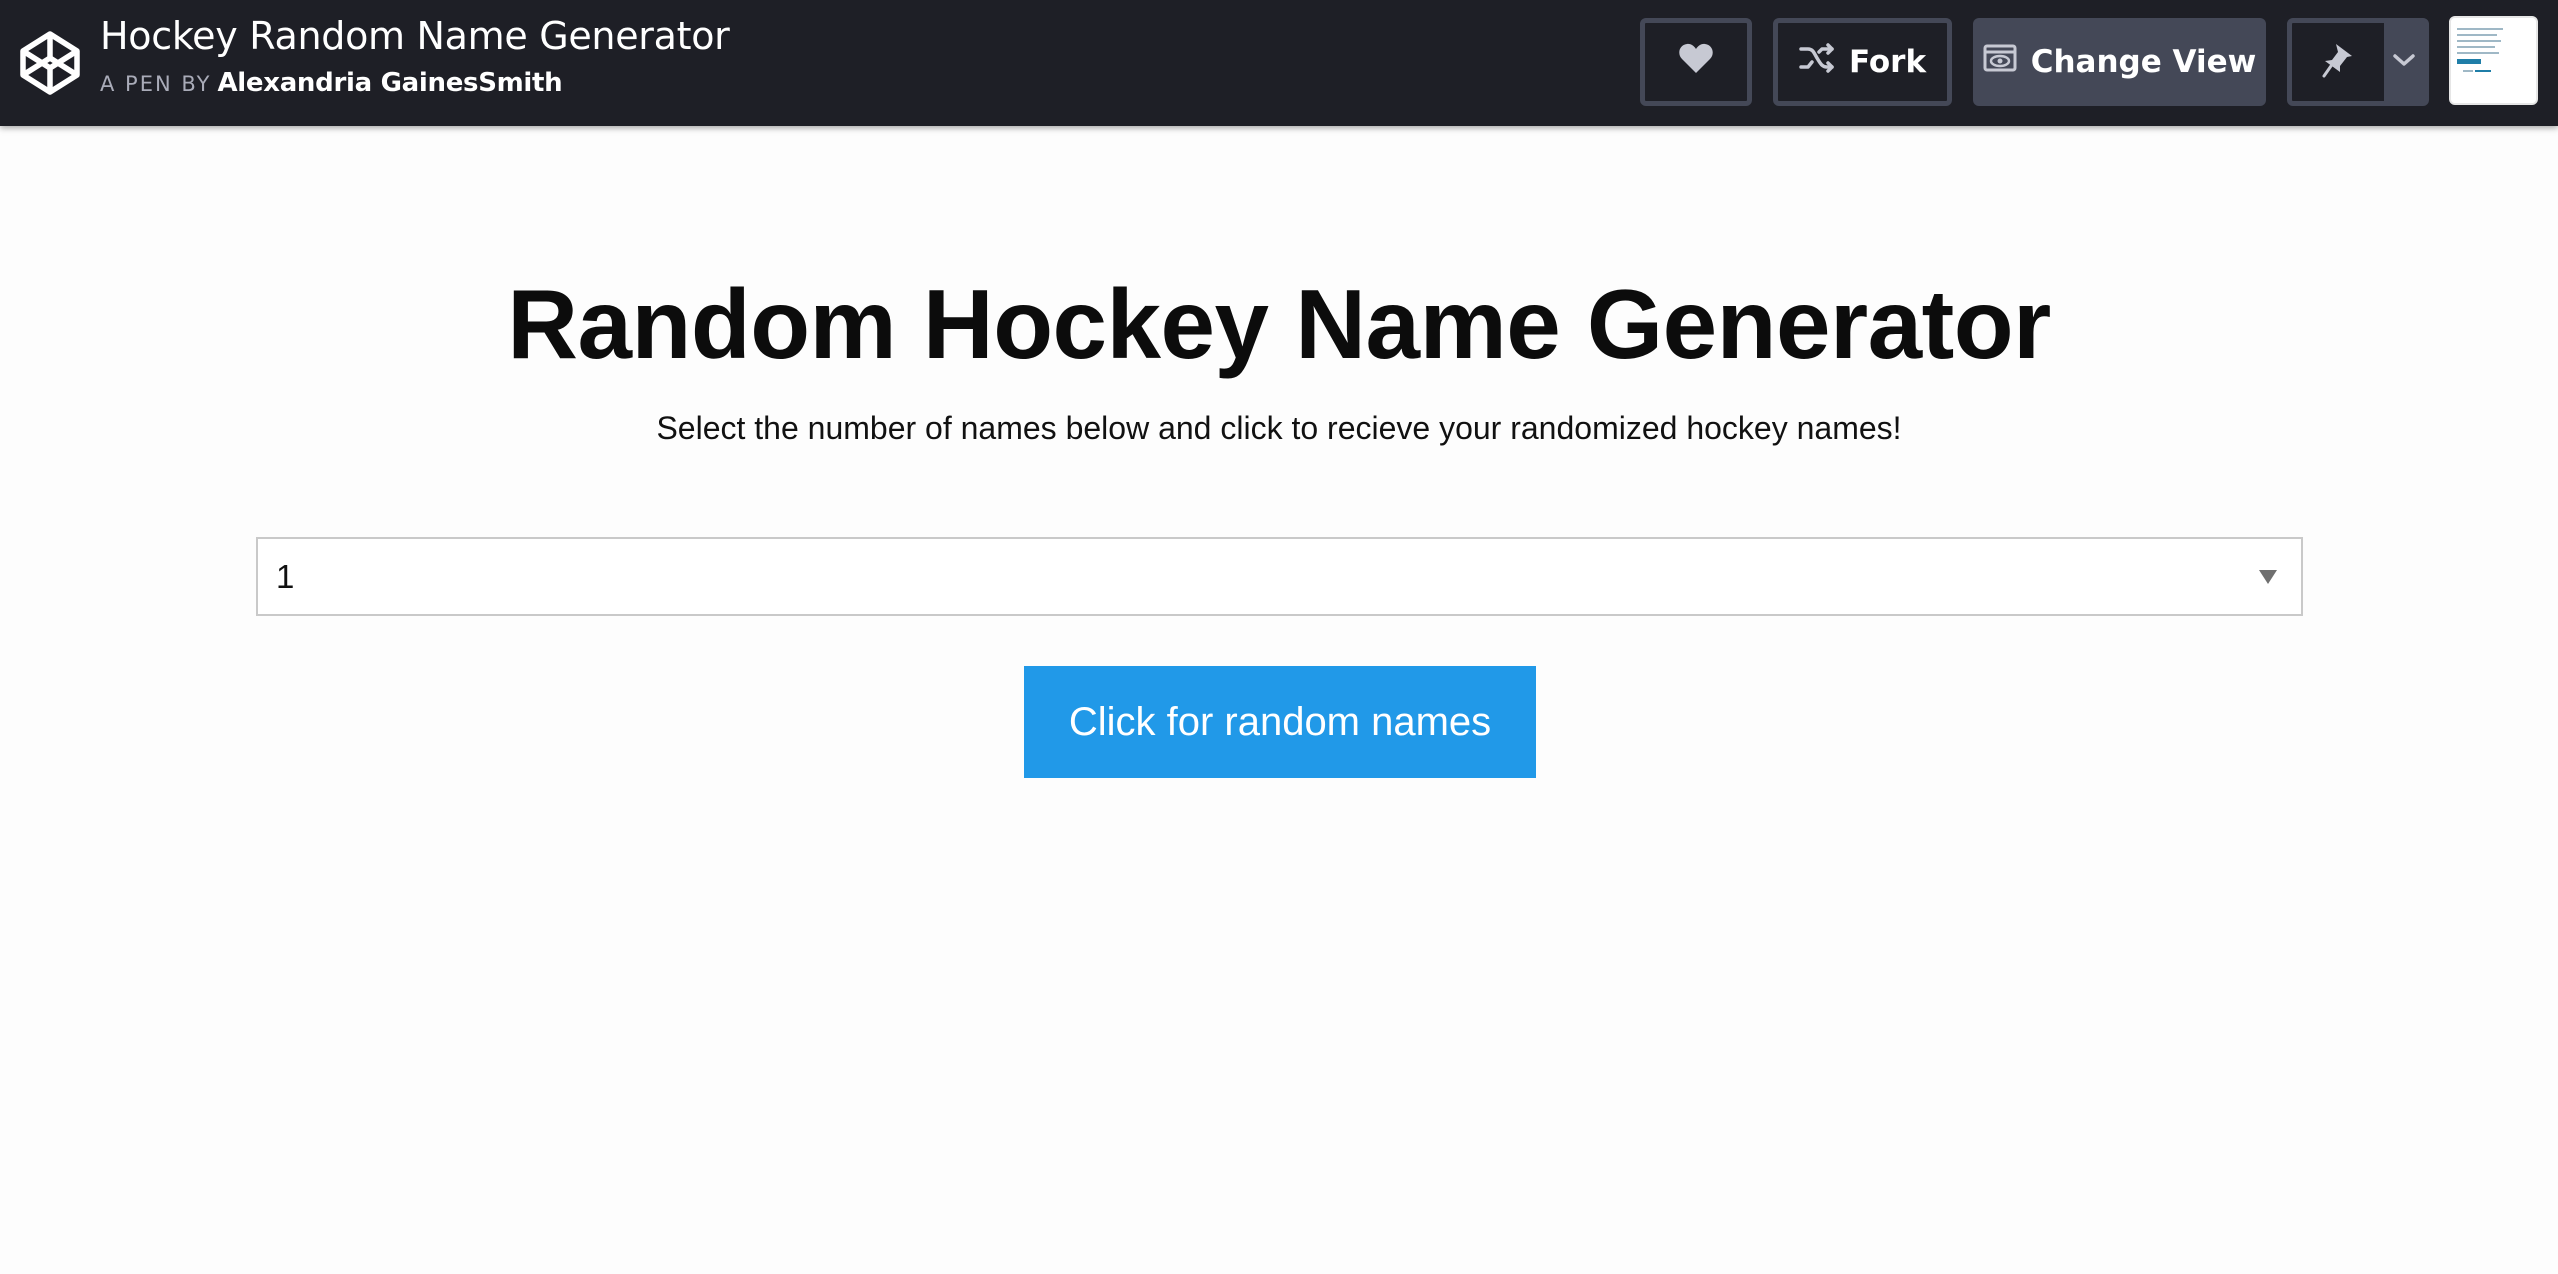 The image size is (2558, 1274). Describe the element at coordinates (1279, 576) in the screenshot. I see `name-count-select: 1` at that location.